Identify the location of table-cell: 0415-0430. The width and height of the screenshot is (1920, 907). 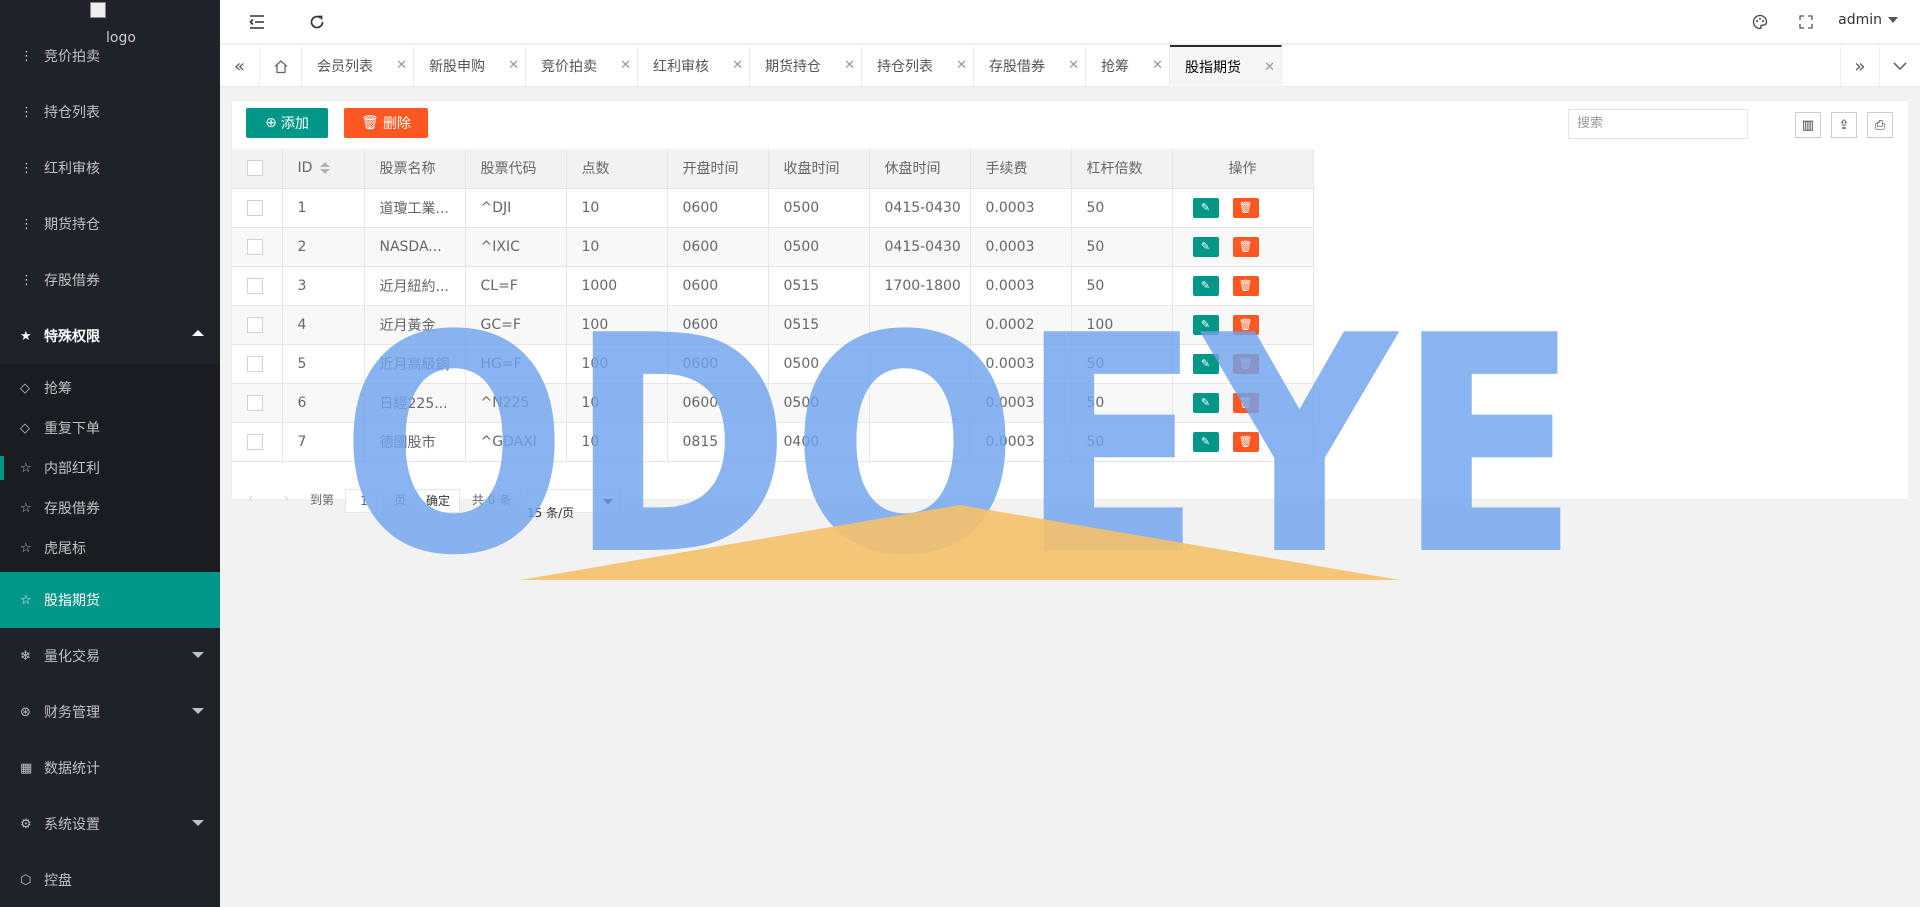
(920, 208).